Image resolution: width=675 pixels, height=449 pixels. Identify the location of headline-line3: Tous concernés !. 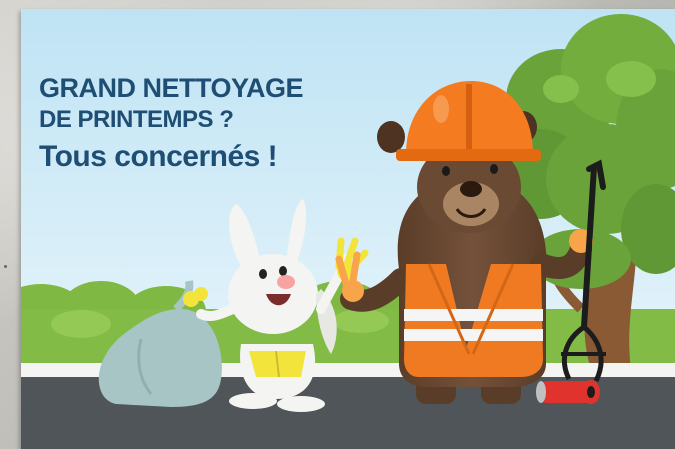
(158, 156).